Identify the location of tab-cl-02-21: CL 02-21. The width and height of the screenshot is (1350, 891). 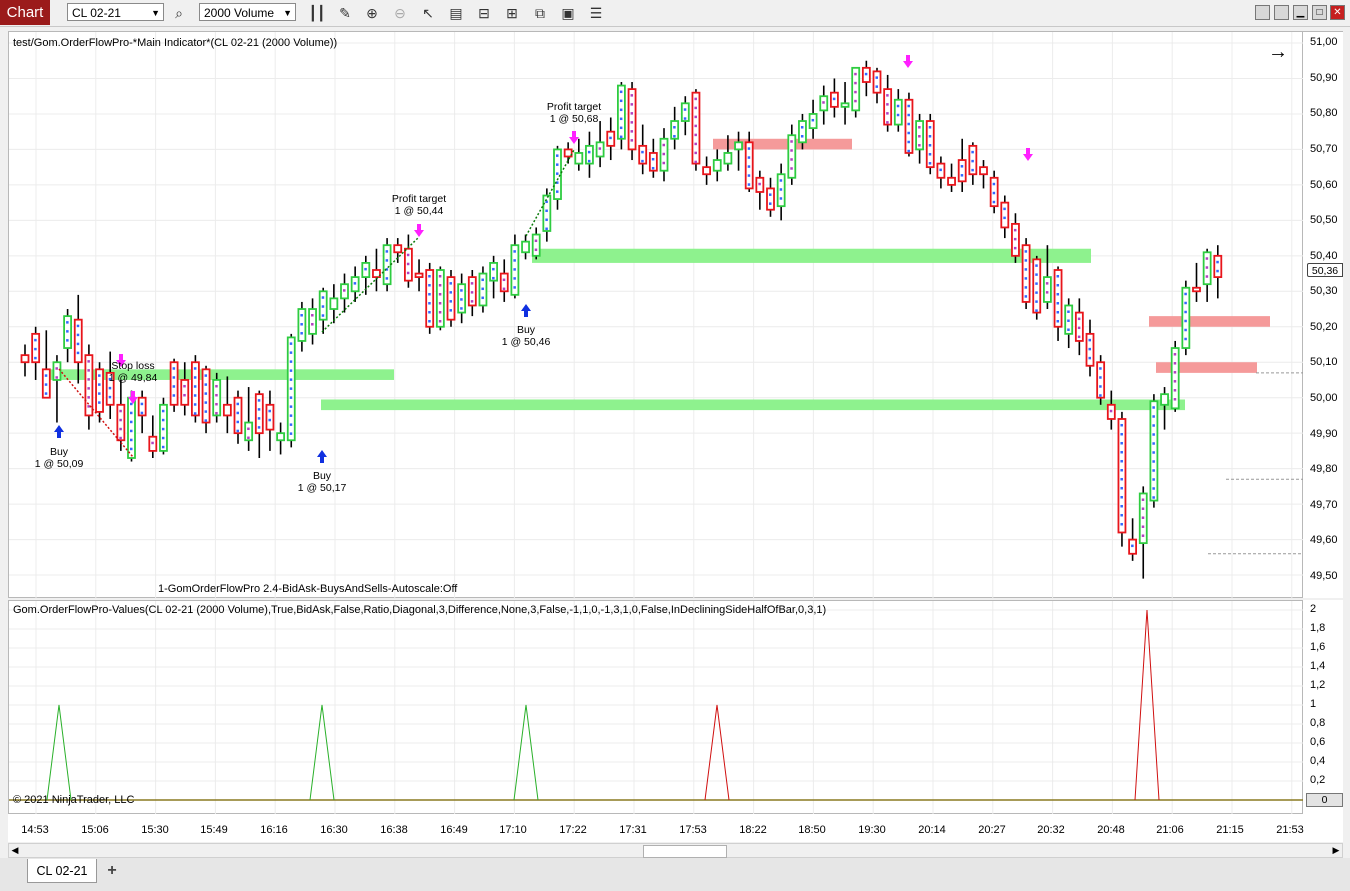
(62, 871).